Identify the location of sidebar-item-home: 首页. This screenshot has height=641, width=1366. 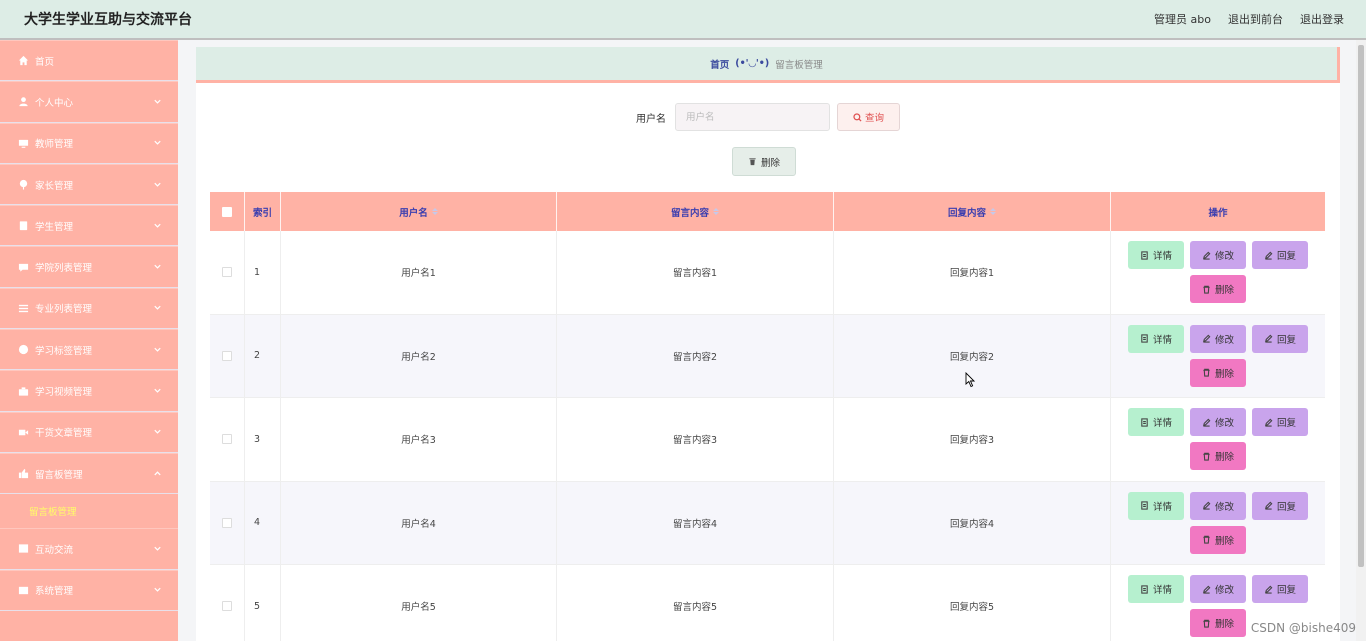
(89, 61).